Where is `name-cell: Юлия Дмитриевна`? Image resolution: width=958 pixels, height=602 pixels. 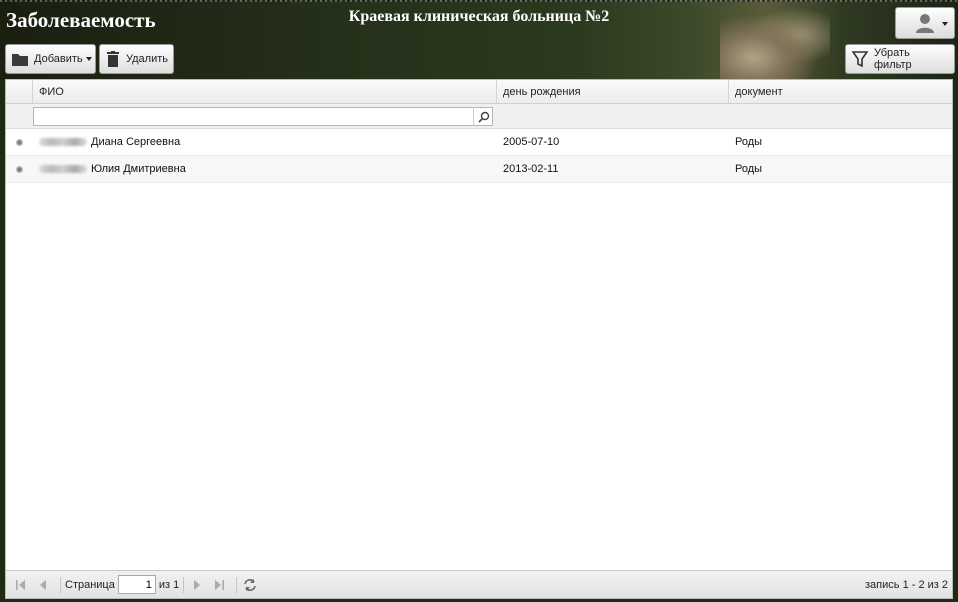
name-cell: Юлия Дмитриевна is located at coordinates (265, 169).